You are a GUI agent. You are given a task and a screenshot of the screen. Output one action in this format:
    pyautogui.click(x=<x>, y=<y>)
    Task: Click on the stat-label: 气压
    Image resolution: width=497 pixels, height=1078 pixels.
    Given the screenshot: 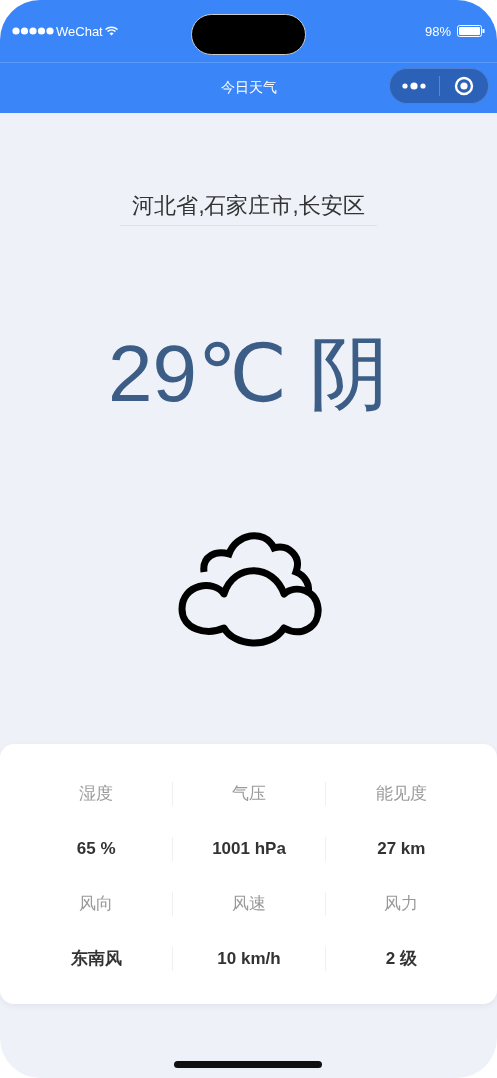 What is the action you would take?
    pyautogui.click(x=249, y=794)
    